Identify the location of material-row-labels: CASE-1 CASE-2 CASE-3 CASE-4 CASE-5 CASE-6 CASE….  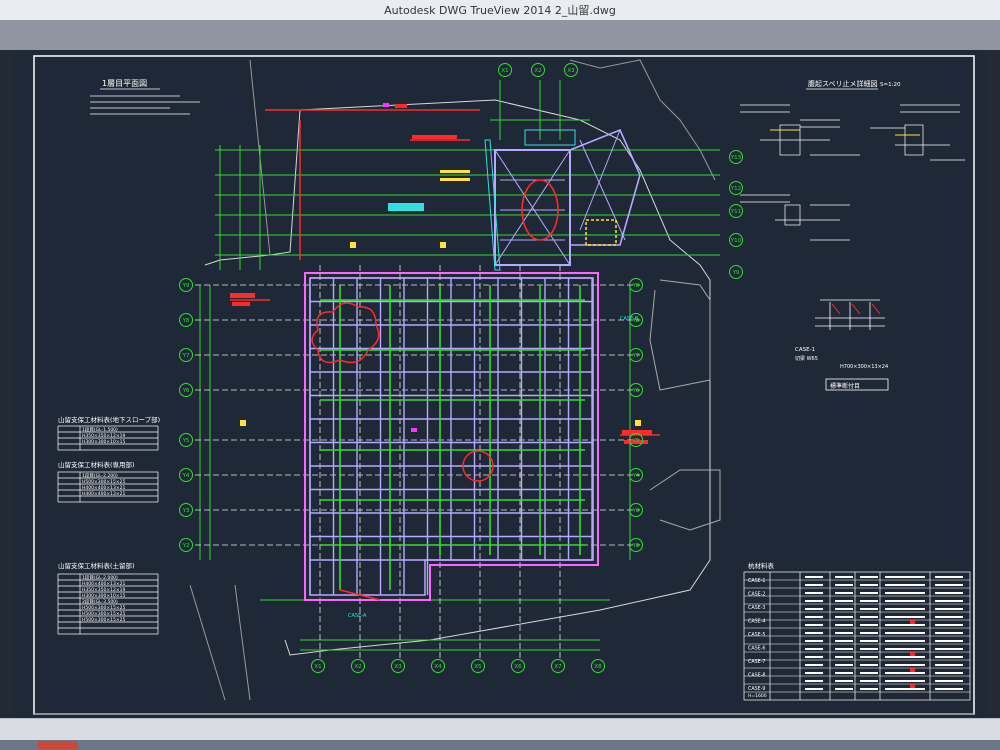
(757, 635).